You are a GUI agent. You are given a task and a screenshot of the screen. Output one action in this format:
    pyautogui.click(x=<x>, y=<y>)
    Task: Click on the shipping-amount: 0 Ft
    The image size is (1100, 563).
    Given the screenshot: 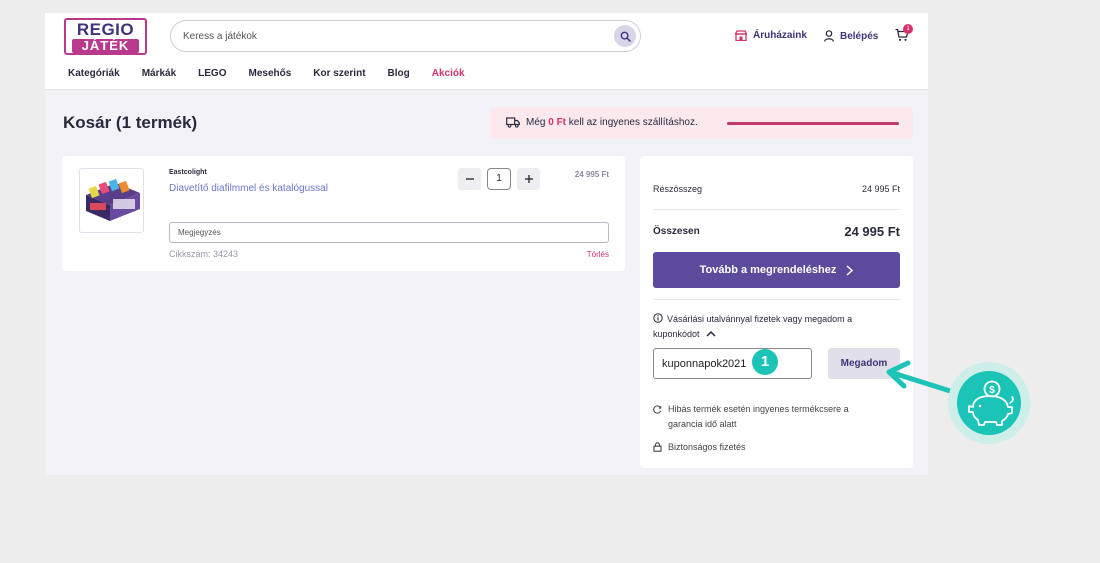 What is the action you would take?
    pyautogui.click(x=557, y=122)
    